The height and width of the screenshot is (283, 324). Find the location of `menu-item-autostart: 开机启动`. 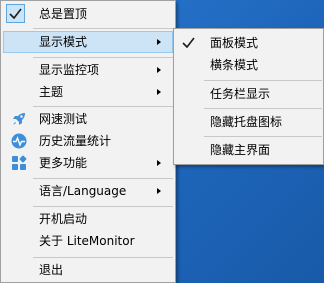

menu-item-autostart: 开机启动 is located at coordinates (88, 219).